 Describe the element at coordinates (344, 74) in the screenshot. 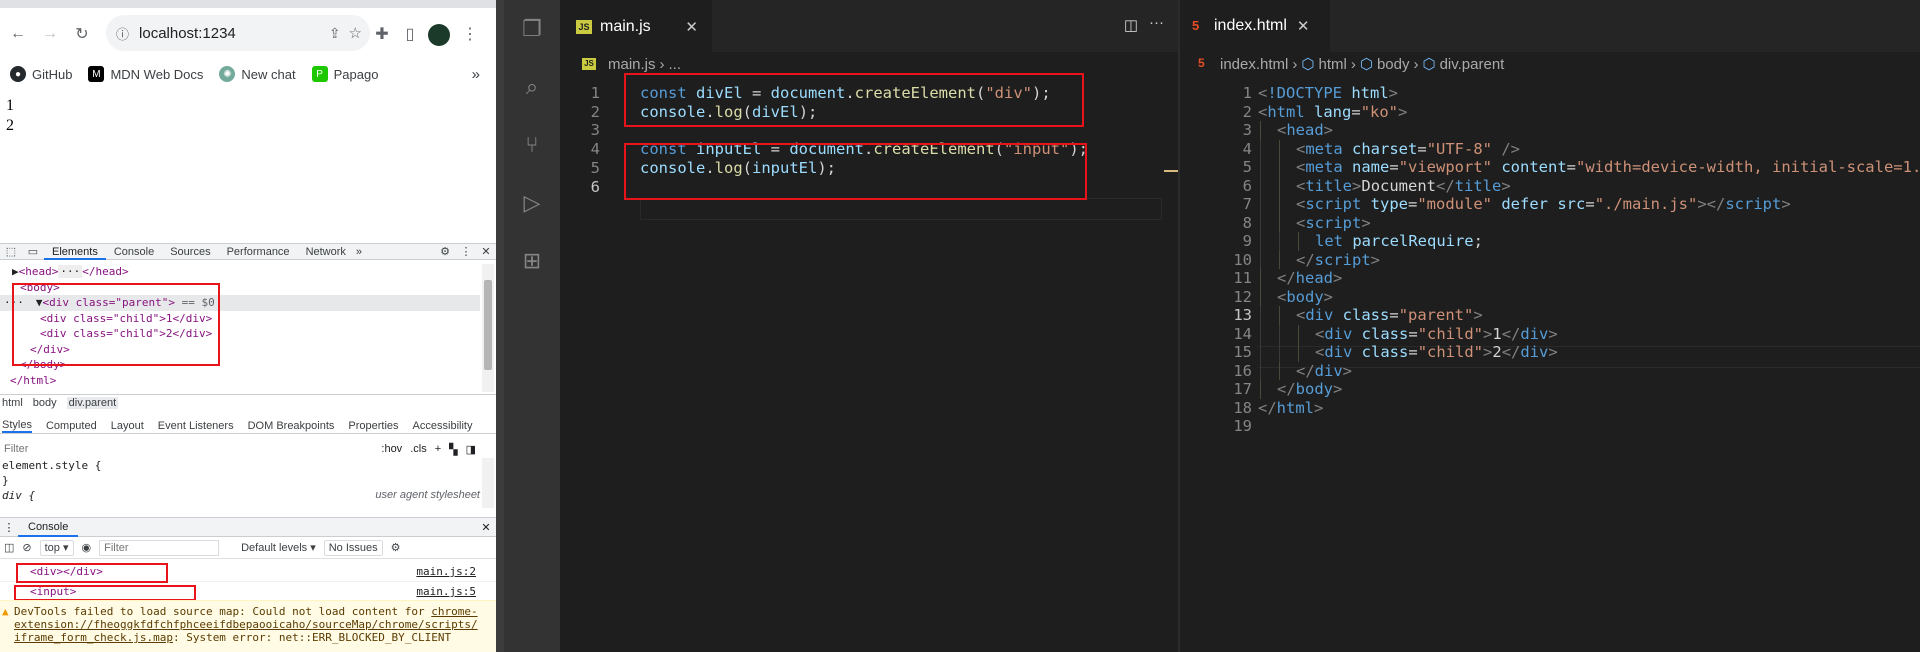

I see `bookmark-papago: P Papago` at that location.